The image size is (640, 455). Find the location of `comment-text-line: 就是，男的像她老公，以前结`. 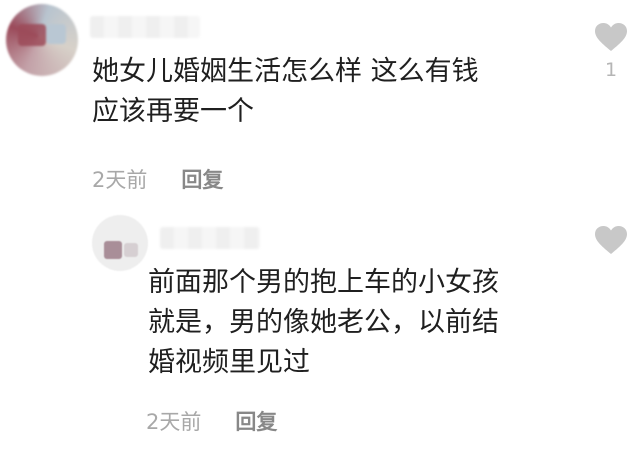

comment-text-line: 就是，男的像她老公，以前结 is located at coordinates (323, 322).